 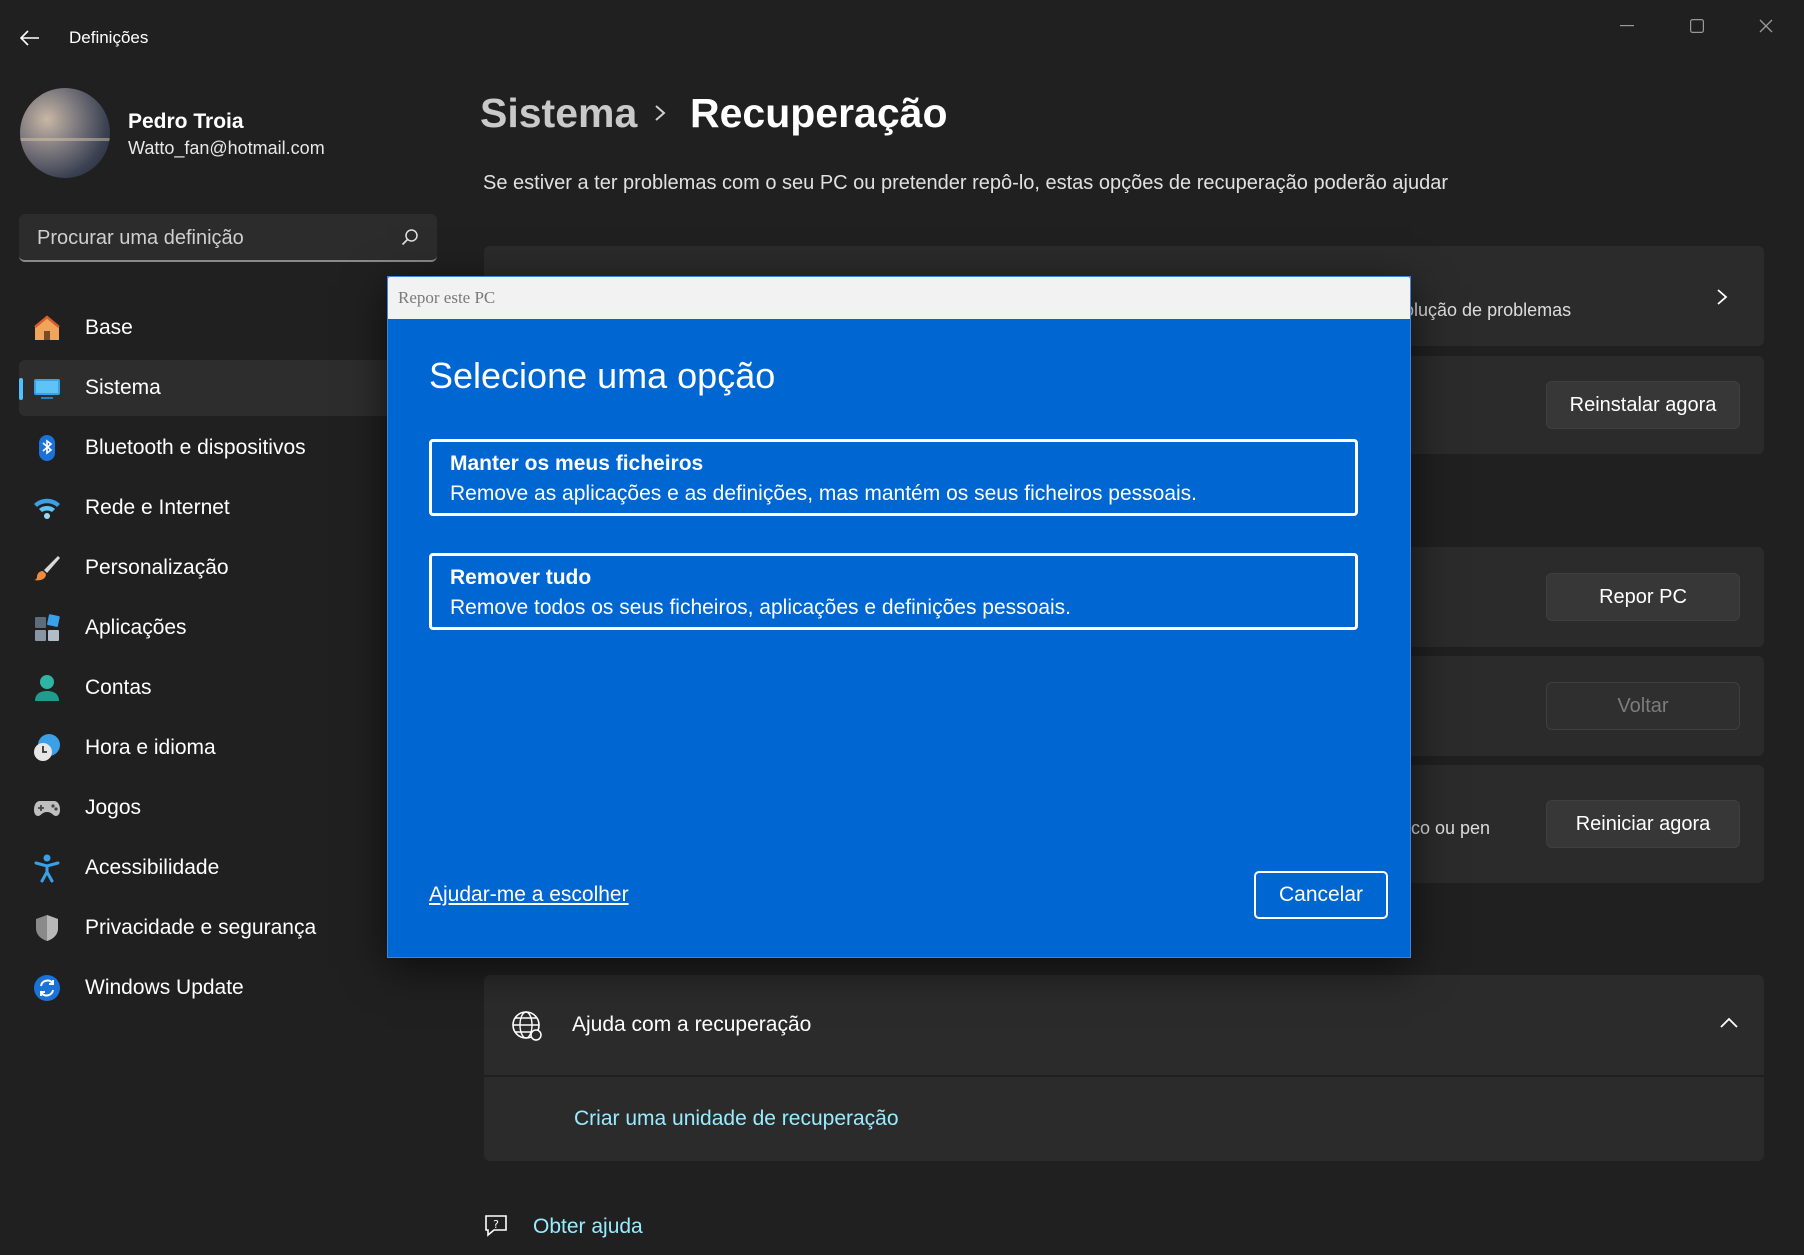 What do you see at coordinates (118, 687) in the screenshot?
I see `sidebar-item-label: Contas` at bounding box center [118, 687].